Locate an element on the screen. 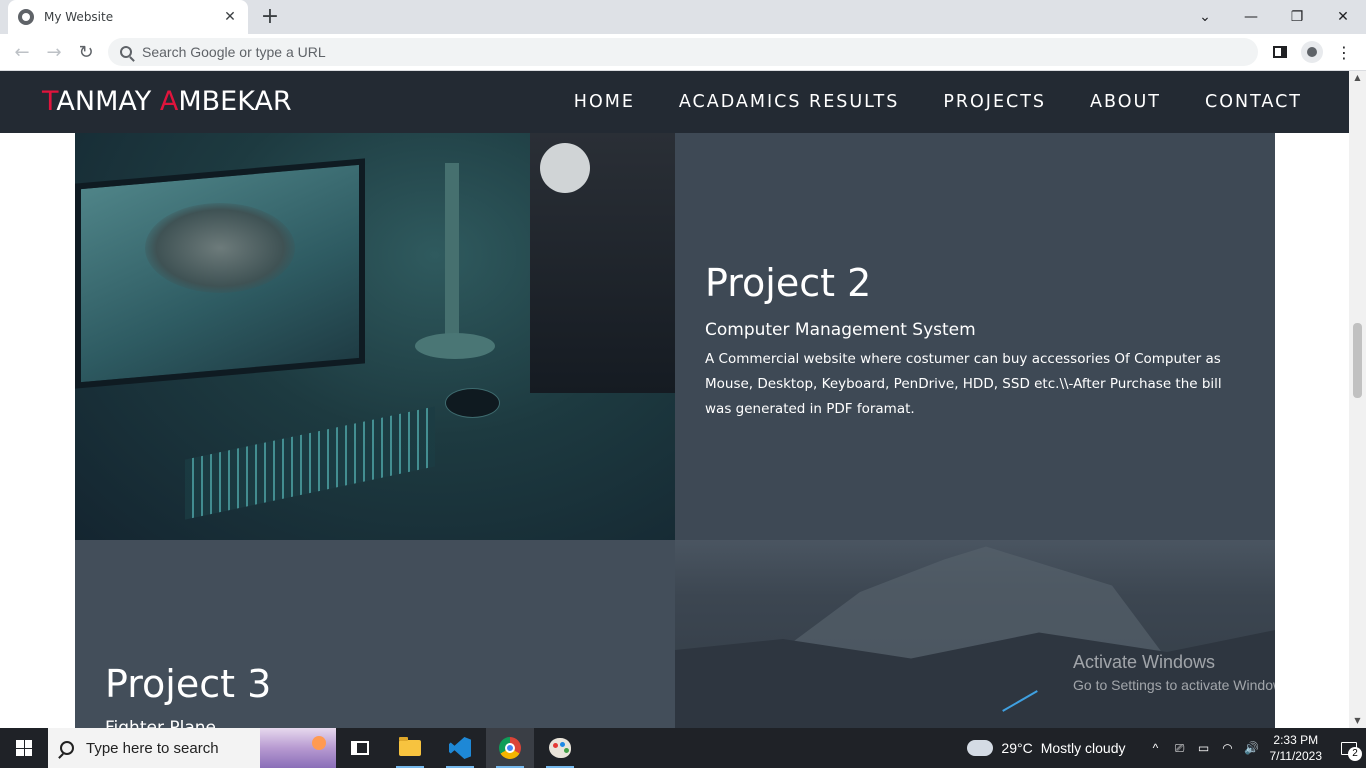 The image size is (1366, 768). meet-now-icon: ⎚ is located at coordinates (1180, 748).